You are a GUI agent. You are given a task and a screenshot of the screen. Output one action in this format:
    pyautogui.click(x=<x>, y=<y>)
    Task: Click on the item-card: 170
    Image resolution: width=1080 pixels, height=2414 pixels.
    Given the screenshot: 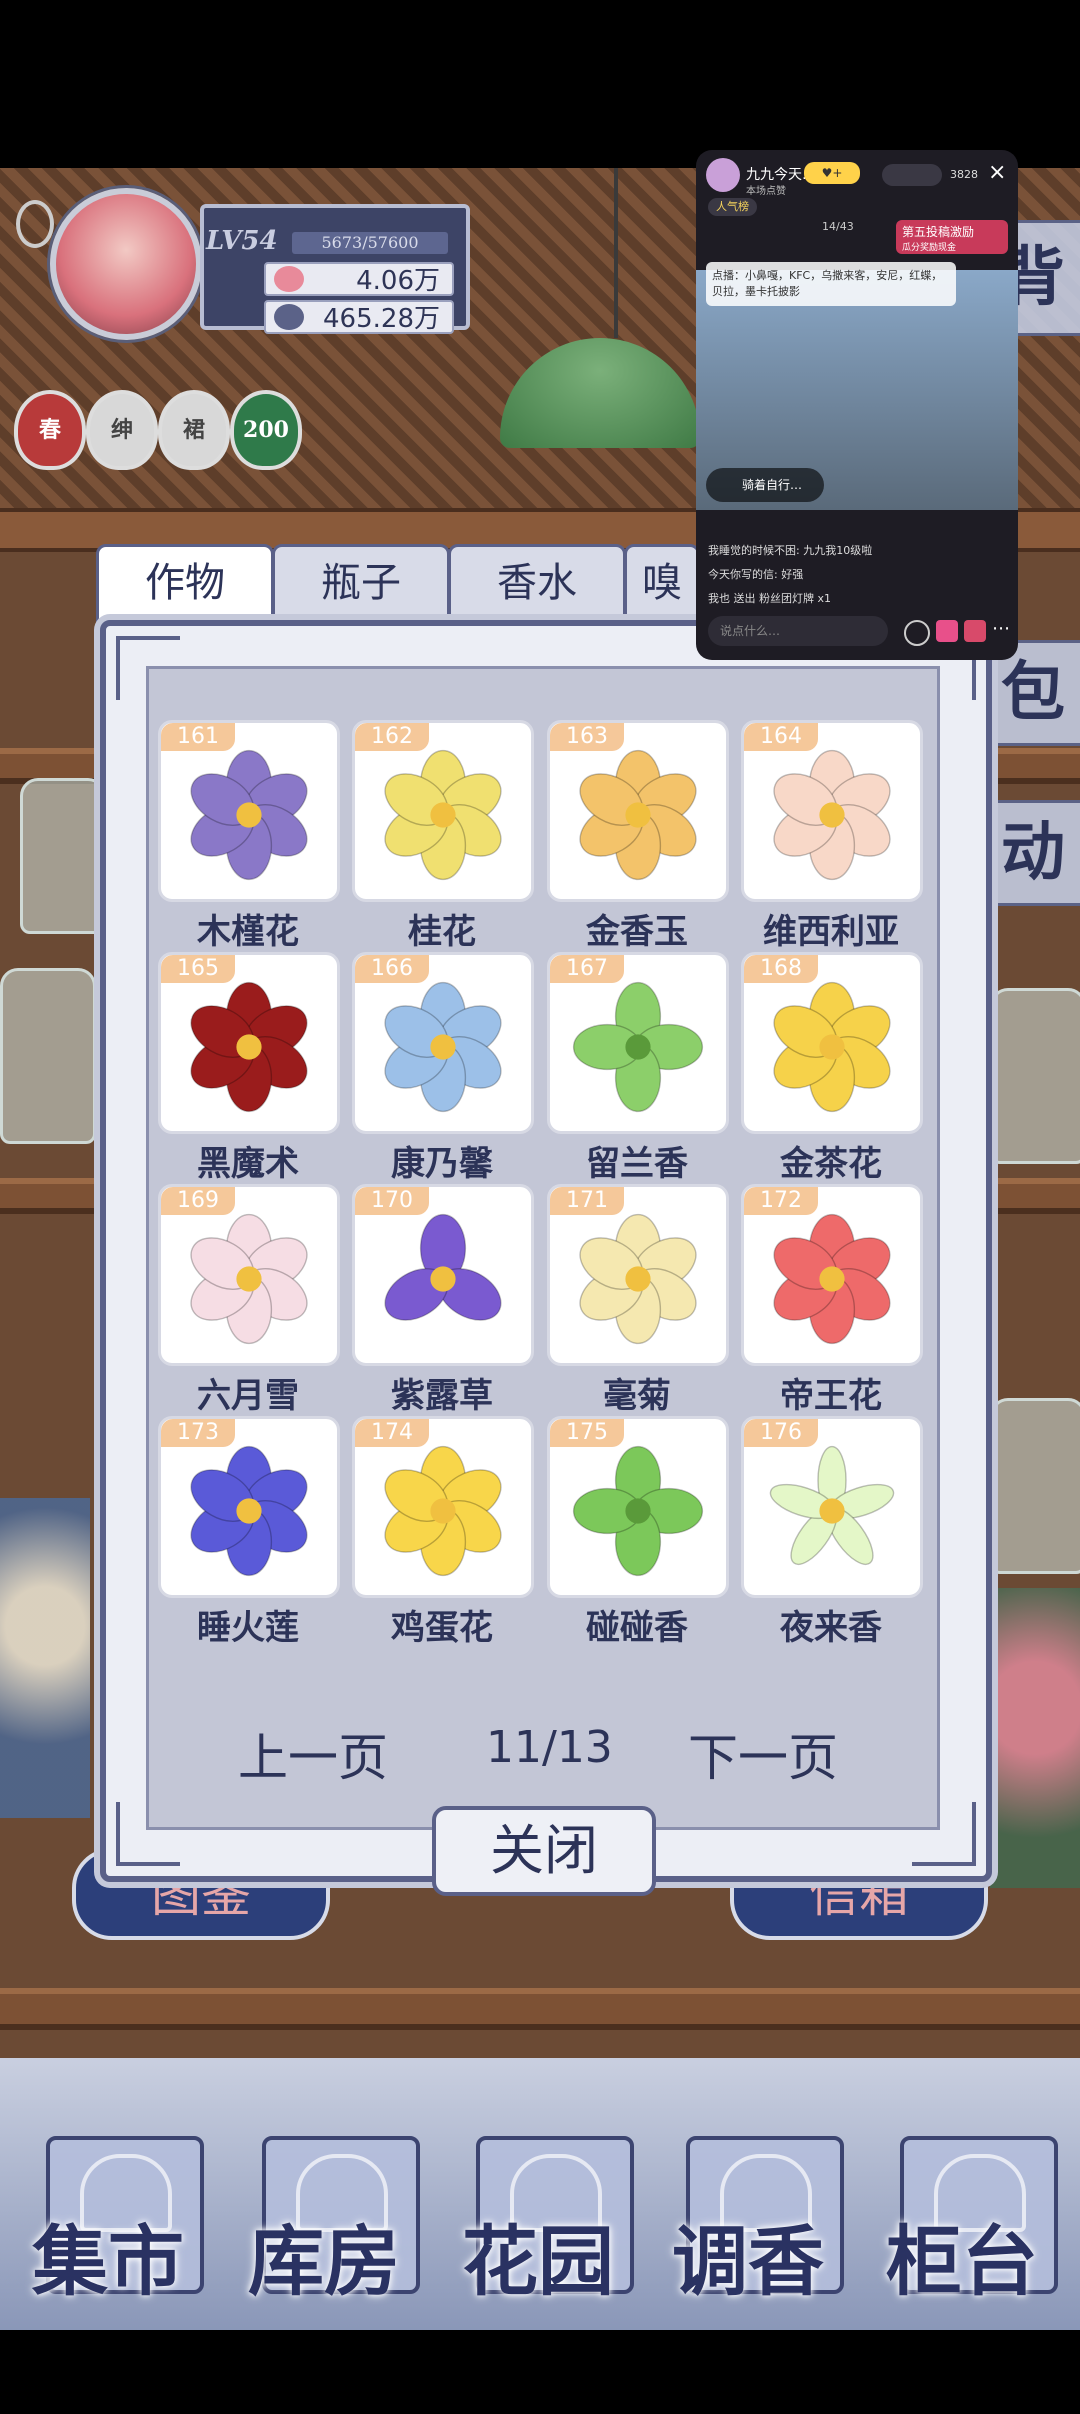 What is the action you would take?
    pyautogui.click(x=443, y=1275)
    